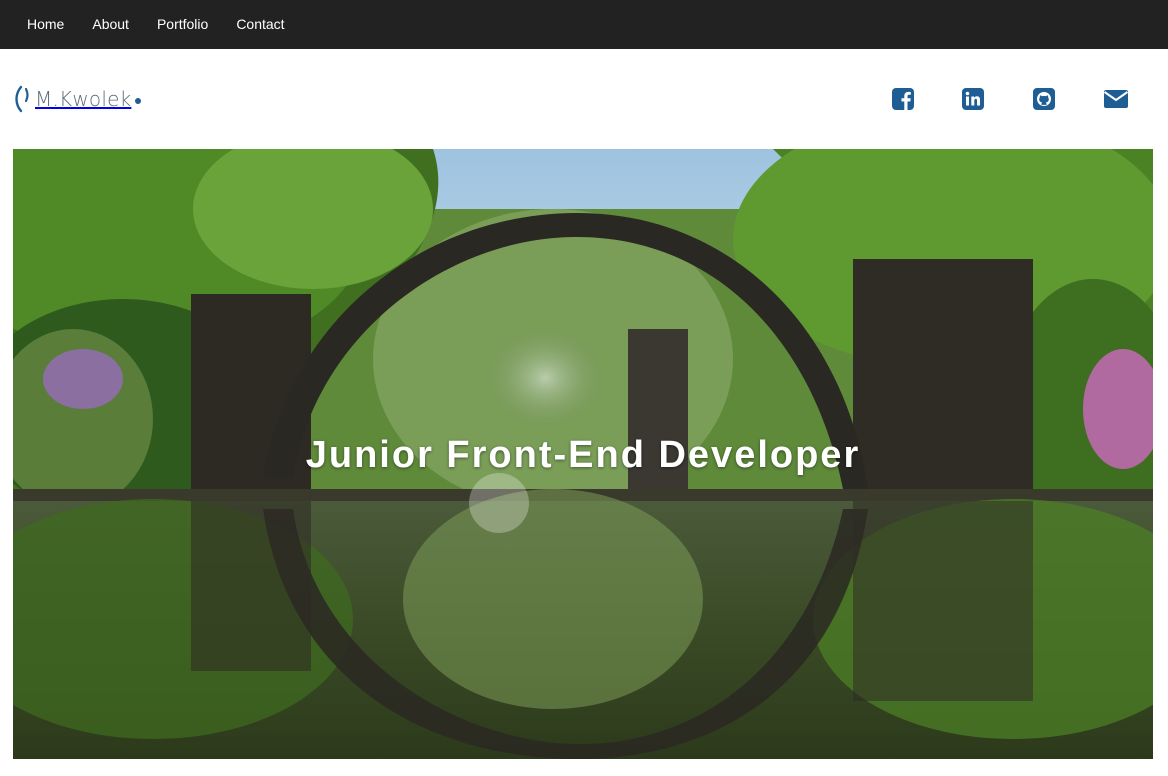 This screenshot has height=776, width=1168. I want to click on envelope-icon, so click(1116, 99).